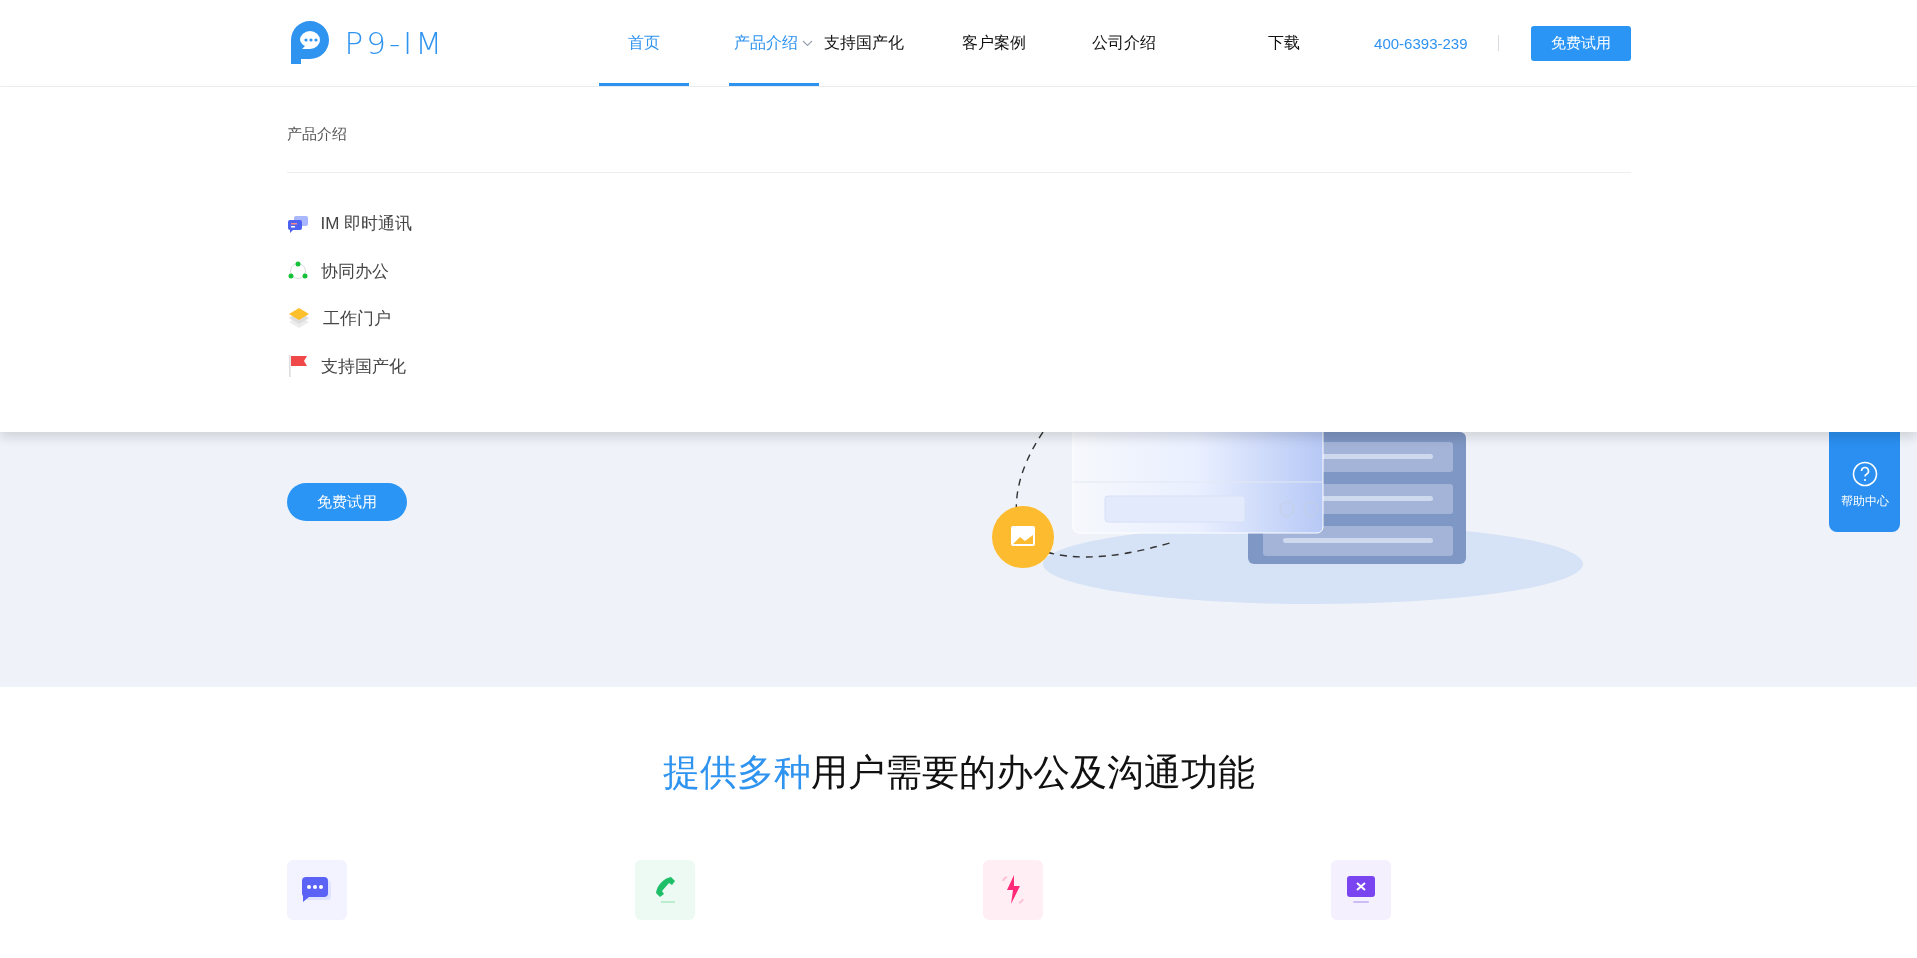  What do you see at coordinates (394, 43) in the screenshot?
I see `logo-text: P9-IM` at bounding box center [394, 43].